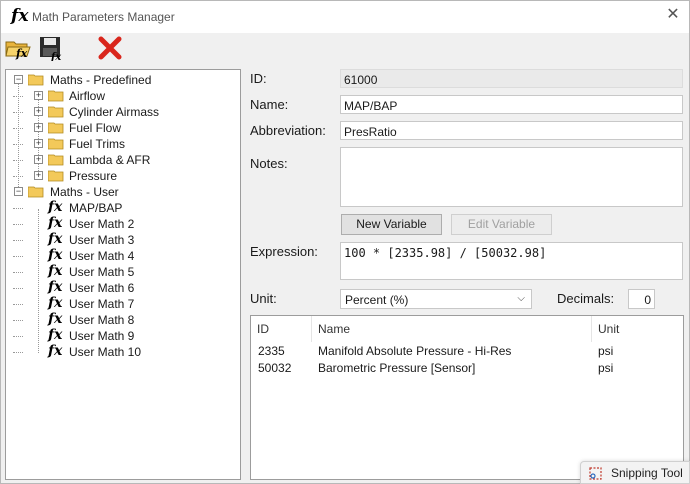 Image resolution: width=690 pixels, height=484 pixels. What do you see at coordinates (103, 17) in the screenshot?
I see `window-title: Math Parameters Manager` at bounding box center [103, 17].